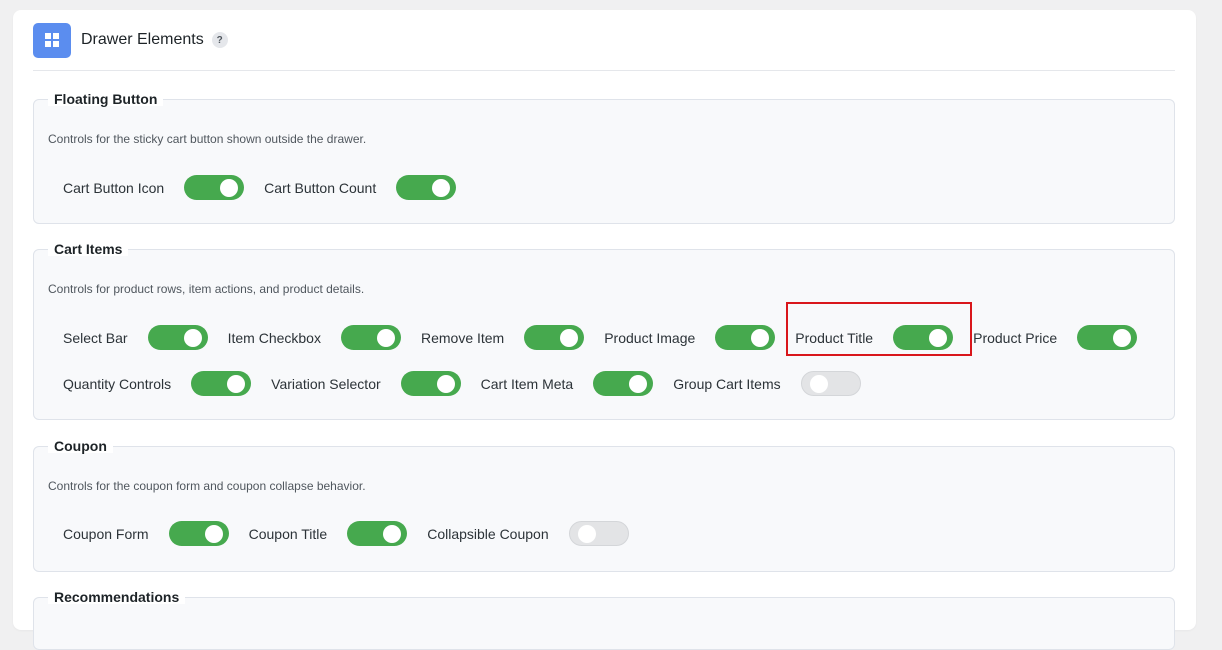 Image resolution: width=1222 pixels, height=650 pixels. What do you see at coordinates (923, 337) in the screenshot?
I see `product-title-toggle` at bounding box center [923, 337].